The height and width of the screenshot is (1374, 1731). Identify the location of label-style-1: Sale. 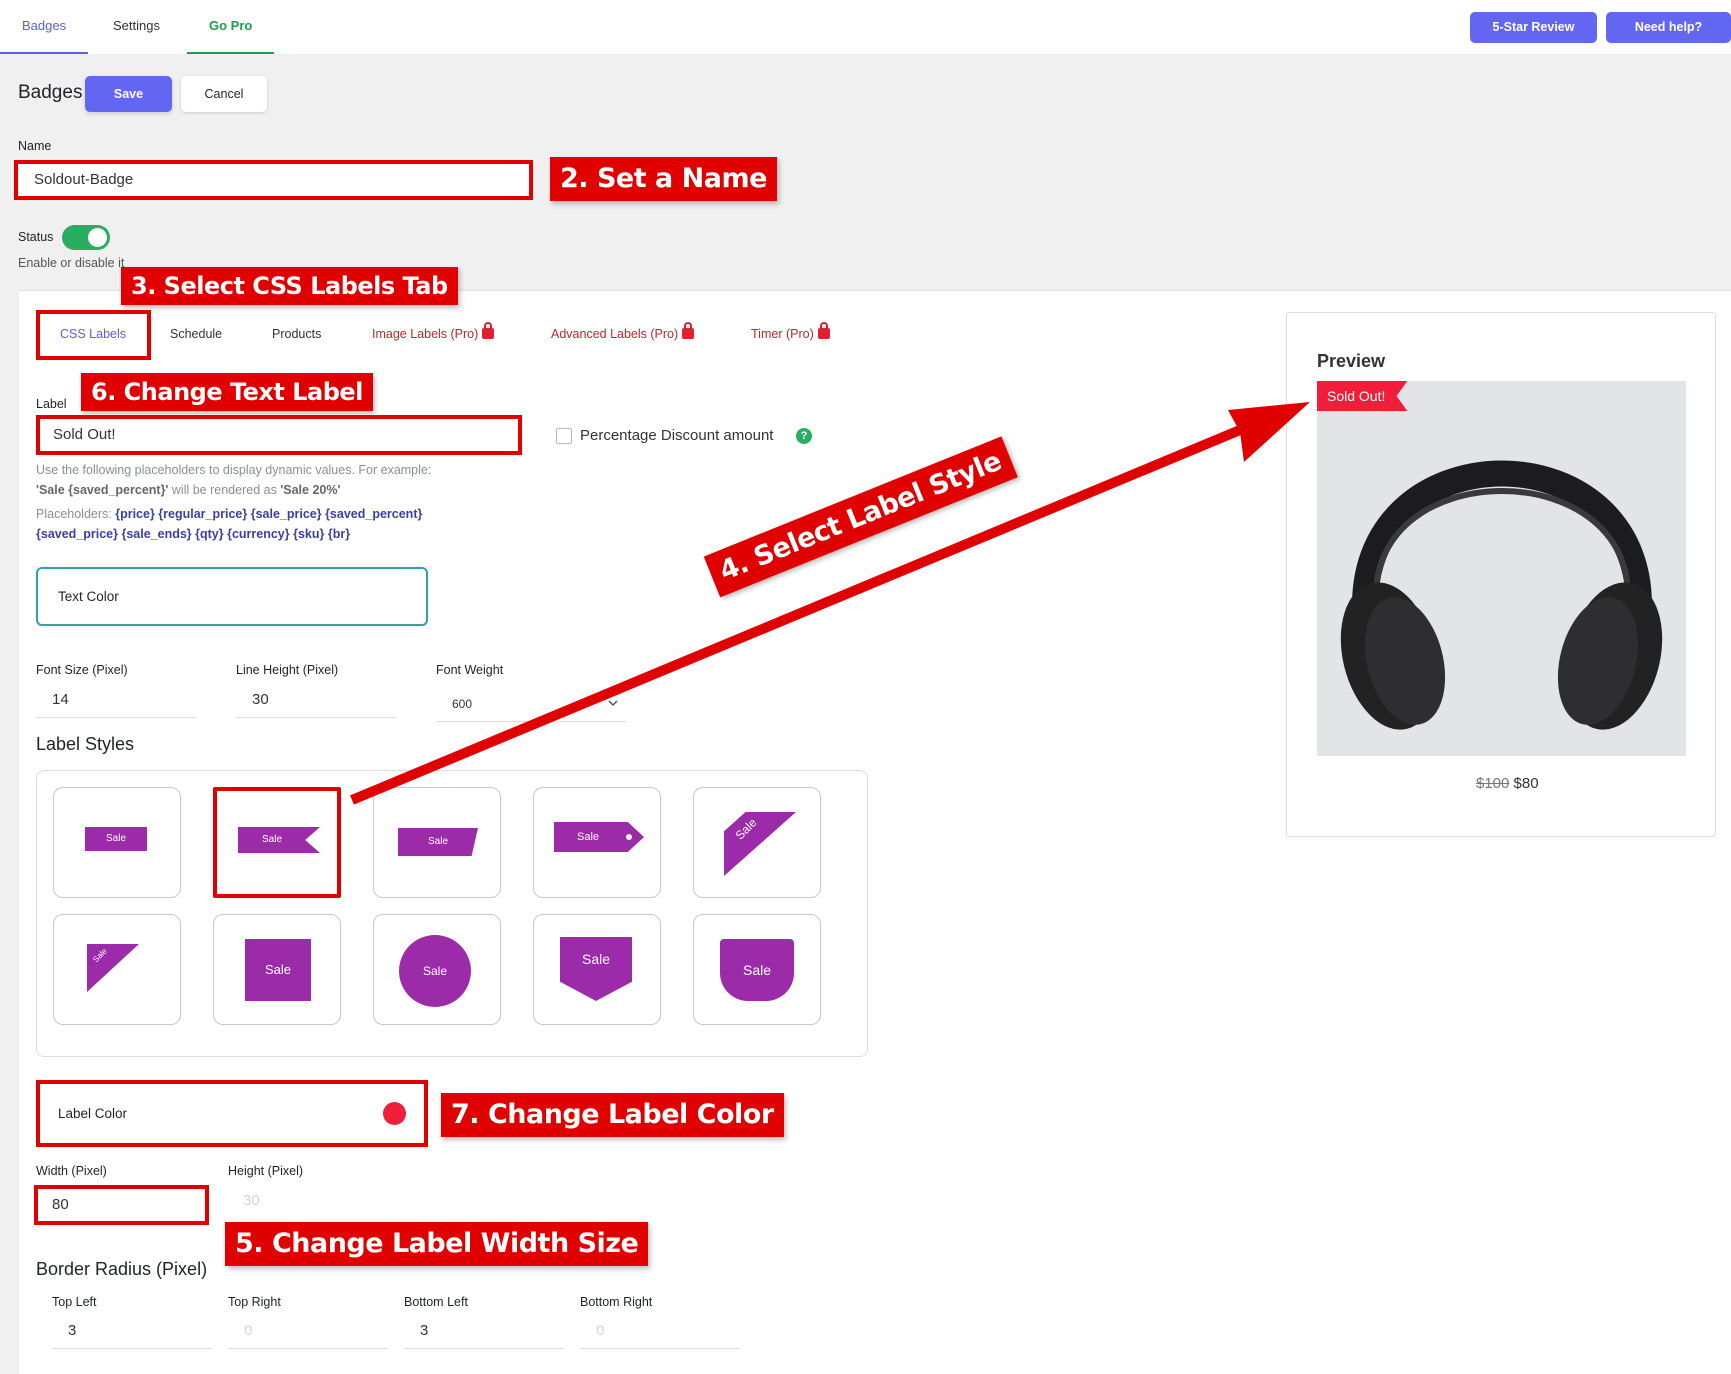
(117, 842).